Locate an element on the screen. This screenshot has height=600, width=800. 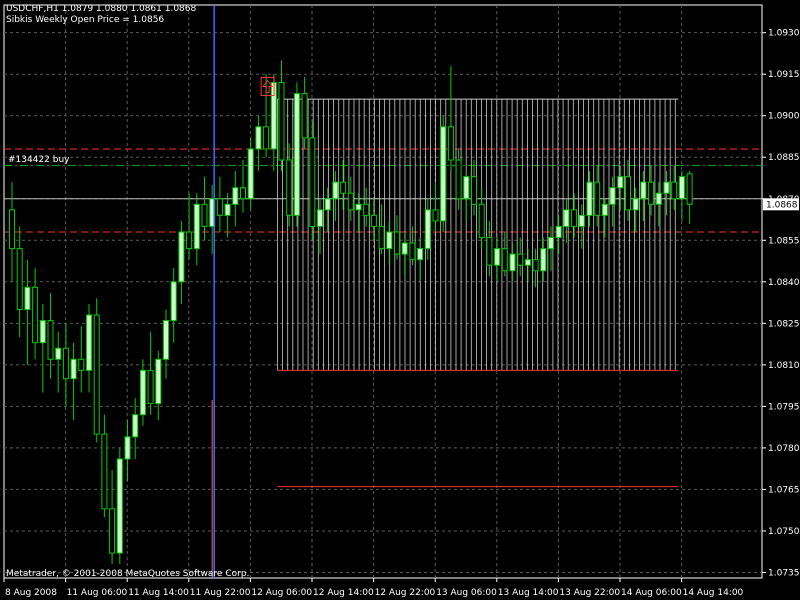
y-tick-label: 1.0735 is located at coordinates (784, 573).